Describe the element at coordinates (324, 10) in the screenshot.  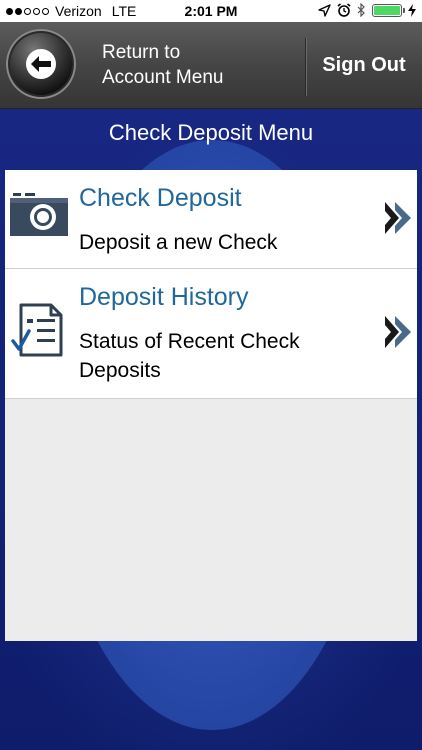
I see `location-icon` at that location.